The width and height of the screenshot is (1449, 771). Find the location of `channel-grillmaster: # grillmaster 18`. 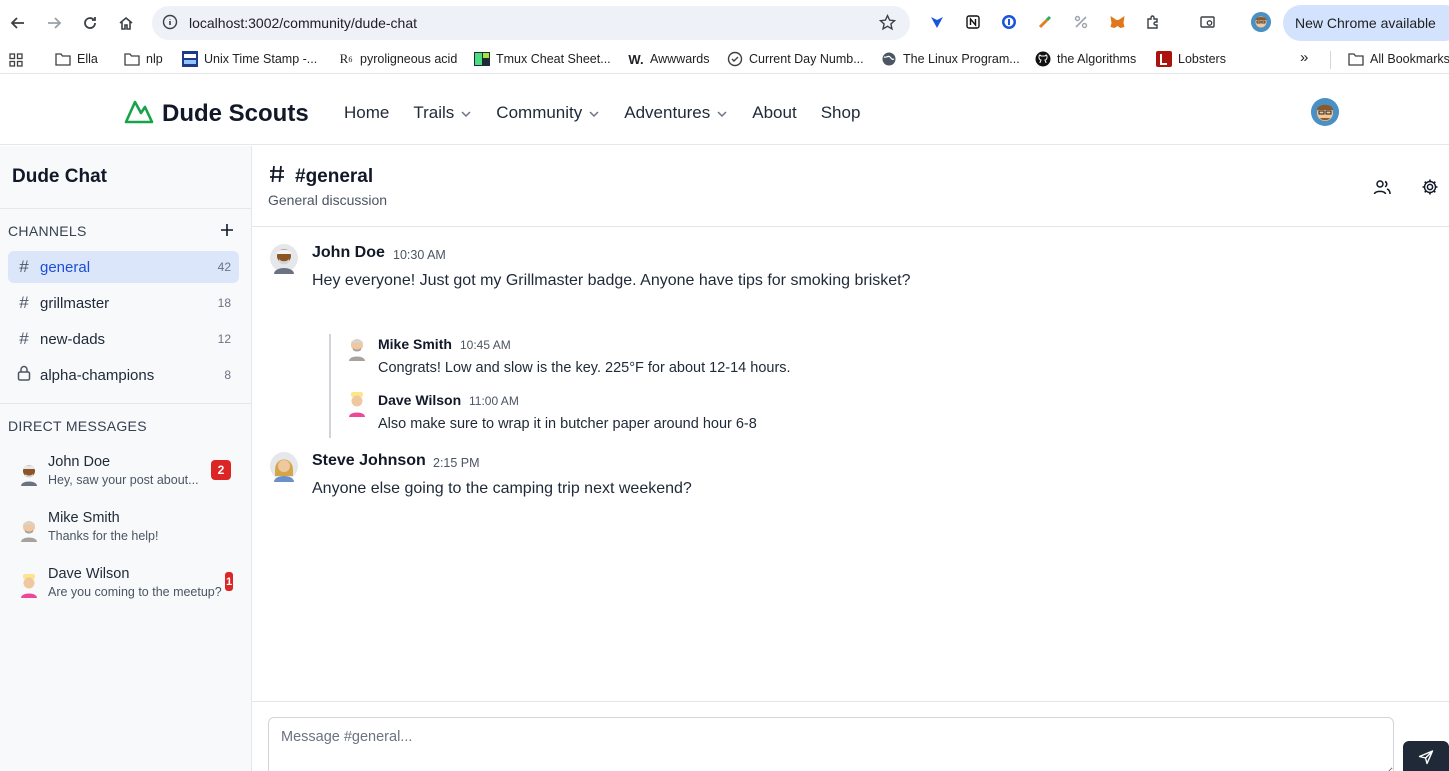

channel-grillmaster: # grillmaster 18 is located at coordinates (123, 303).